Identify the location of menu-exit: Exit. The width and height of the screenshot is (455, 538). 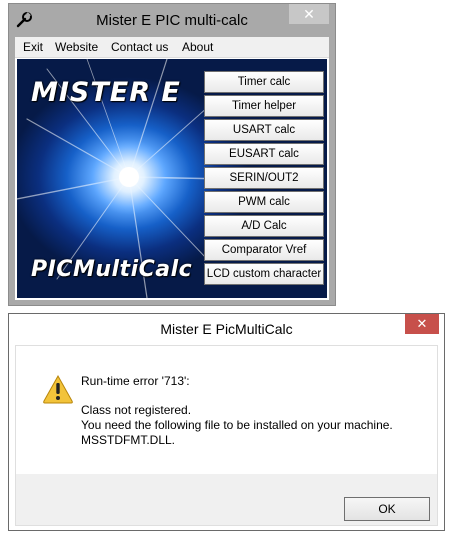
(33, 47).